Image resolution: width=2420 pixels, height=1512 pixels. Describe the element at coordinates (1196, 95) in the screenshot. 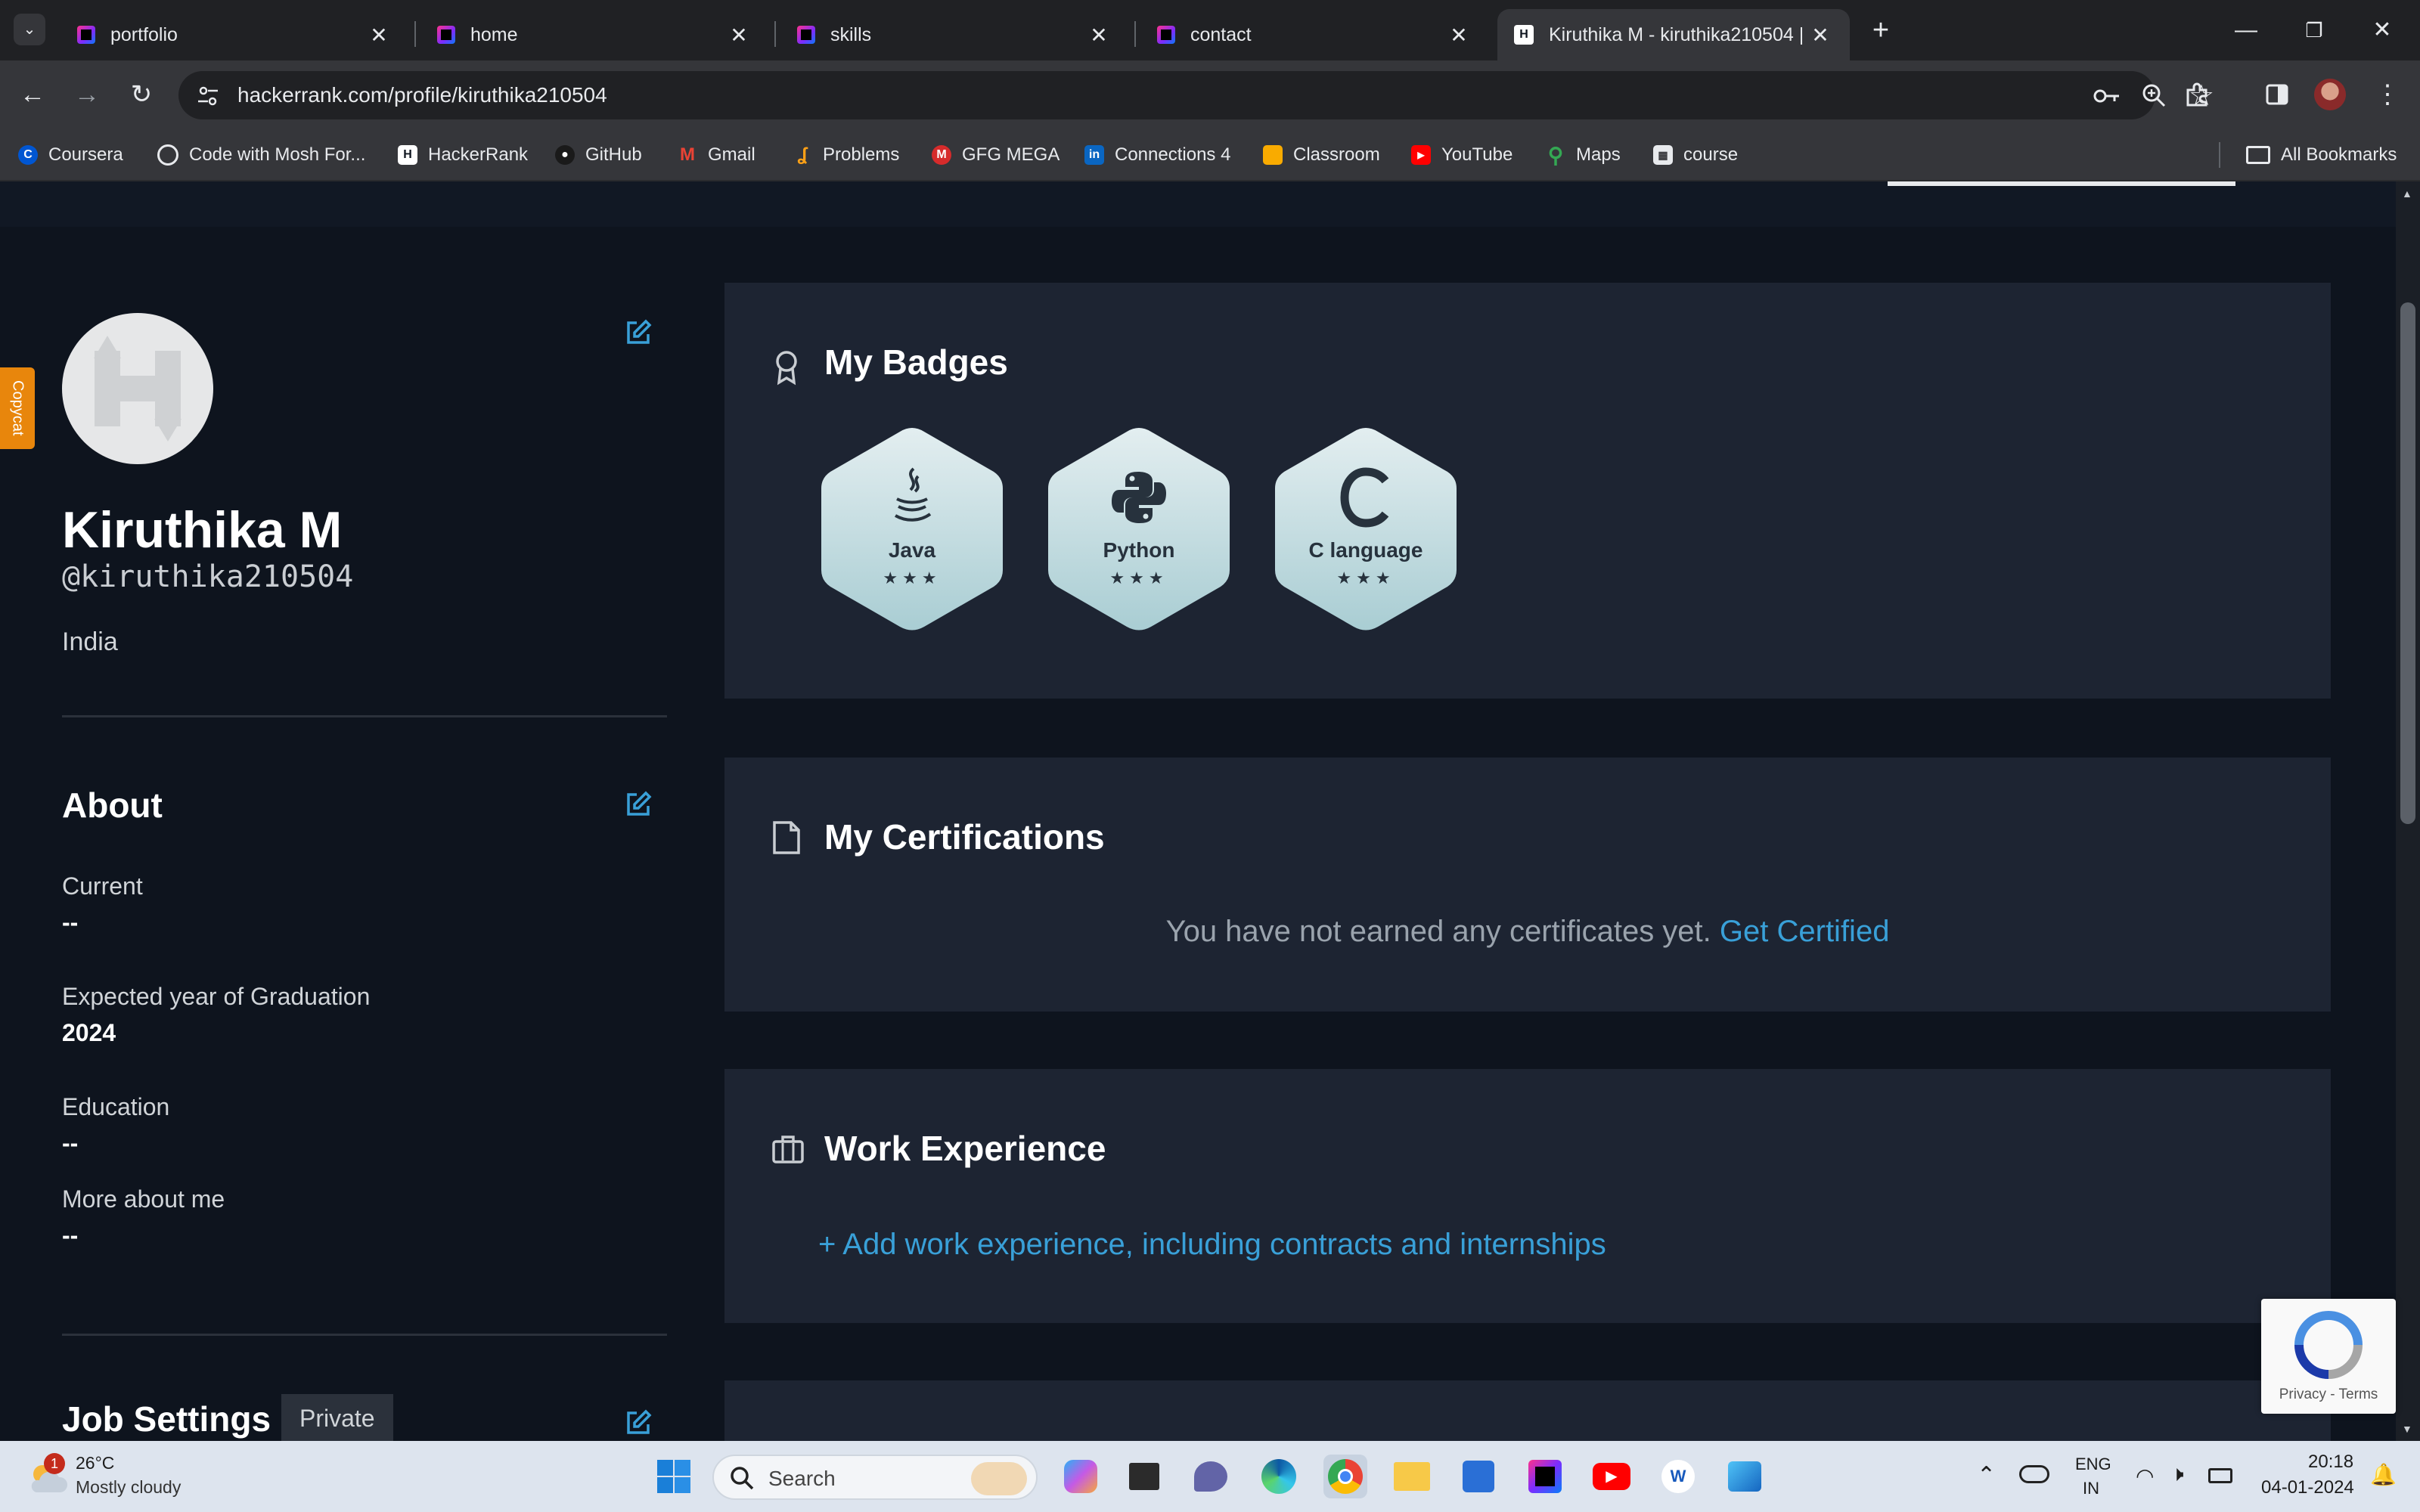

I see `address-bar: hackerrank.com/profile/kiruthika210504 ☆` at that location.